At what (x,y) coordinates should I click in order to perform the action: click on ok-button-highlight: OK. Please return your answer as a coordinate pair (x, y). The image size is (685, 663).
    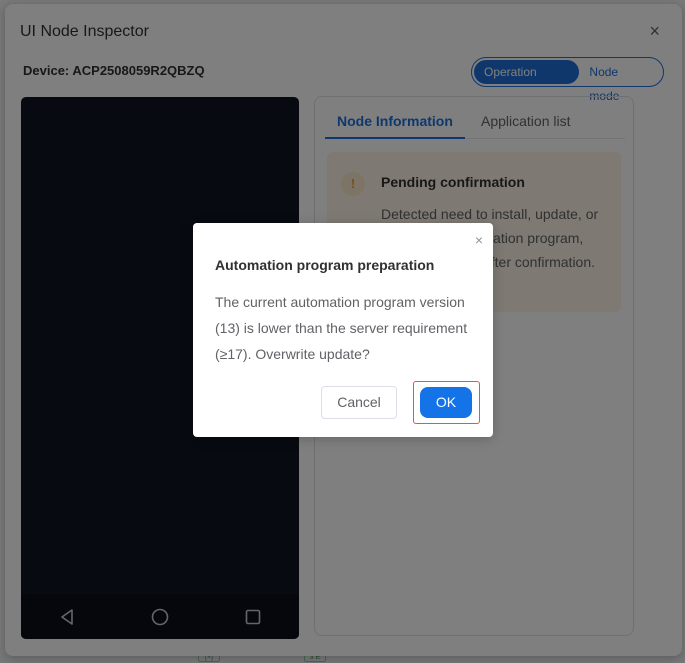
    Looking at the image, I should click on (446, 402).